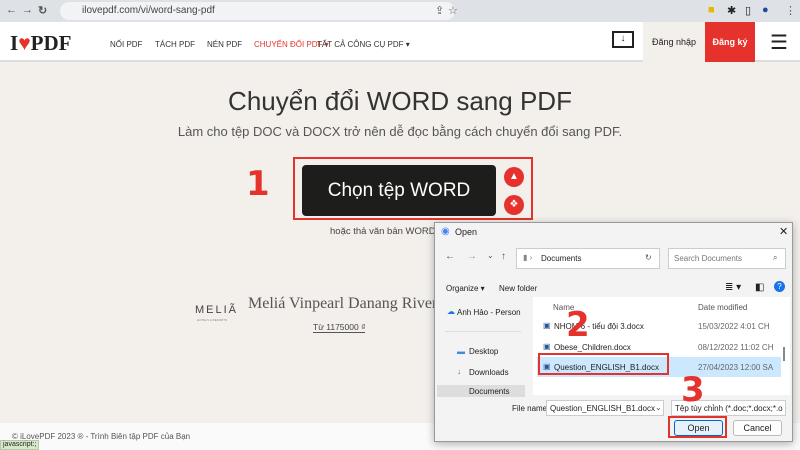 This screenshot has width=800, height=450. What do you see at coordinates (126, 44) in the screenshot?
I see `nav-merge: NỐI PDF` at bounding box center [126, 44].